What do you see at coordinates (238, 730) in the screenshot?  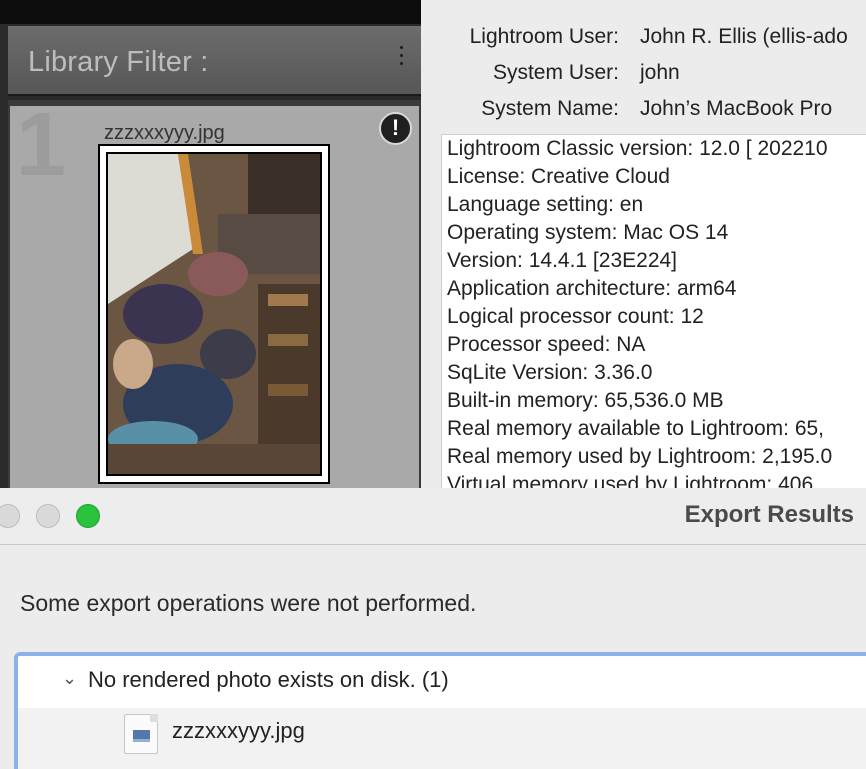 I see `file-name: zzzxxxyyy.jpg` at bounding box center [238, 730].